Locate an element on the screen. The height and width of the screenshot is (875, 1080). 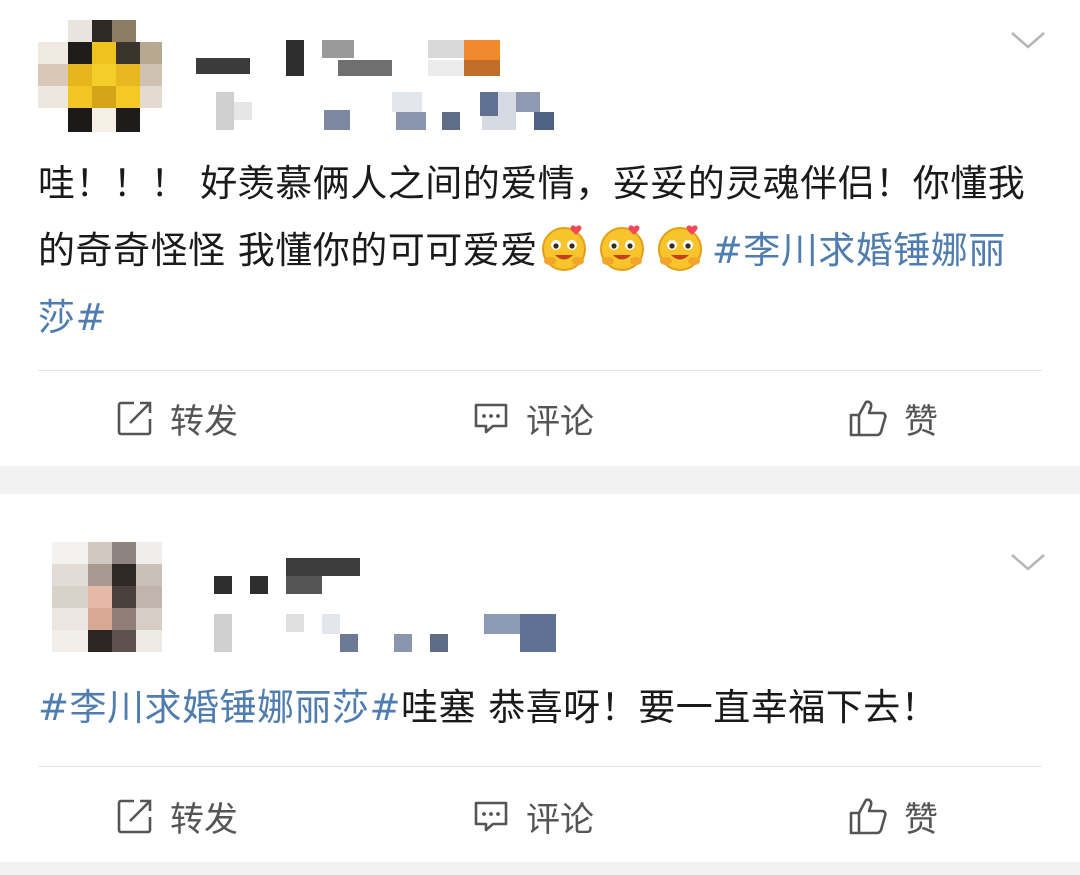
comment-body: 哇塞 恭喜呀！要一直幸福下去！ is located at coordinates (670, 707).